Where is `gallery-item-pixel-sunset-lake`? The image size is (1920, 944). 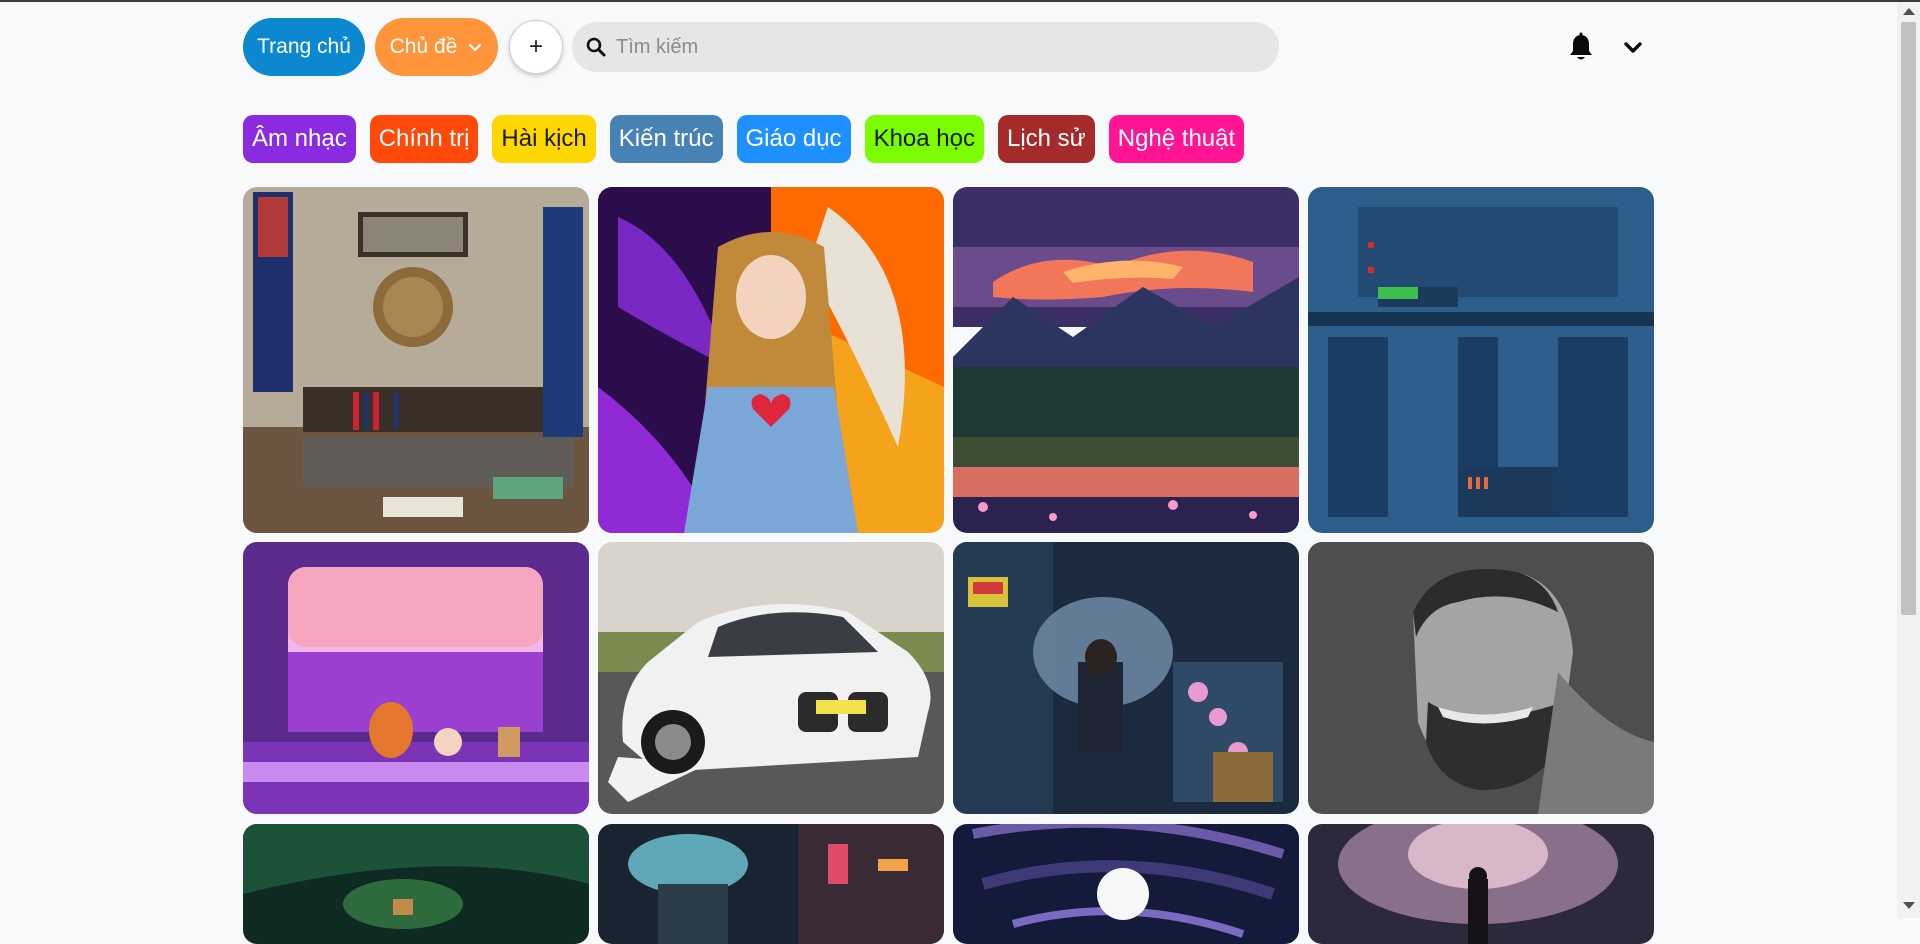
gallery-item-pixel-sunset-lake is located at coordinates (1126, 360).